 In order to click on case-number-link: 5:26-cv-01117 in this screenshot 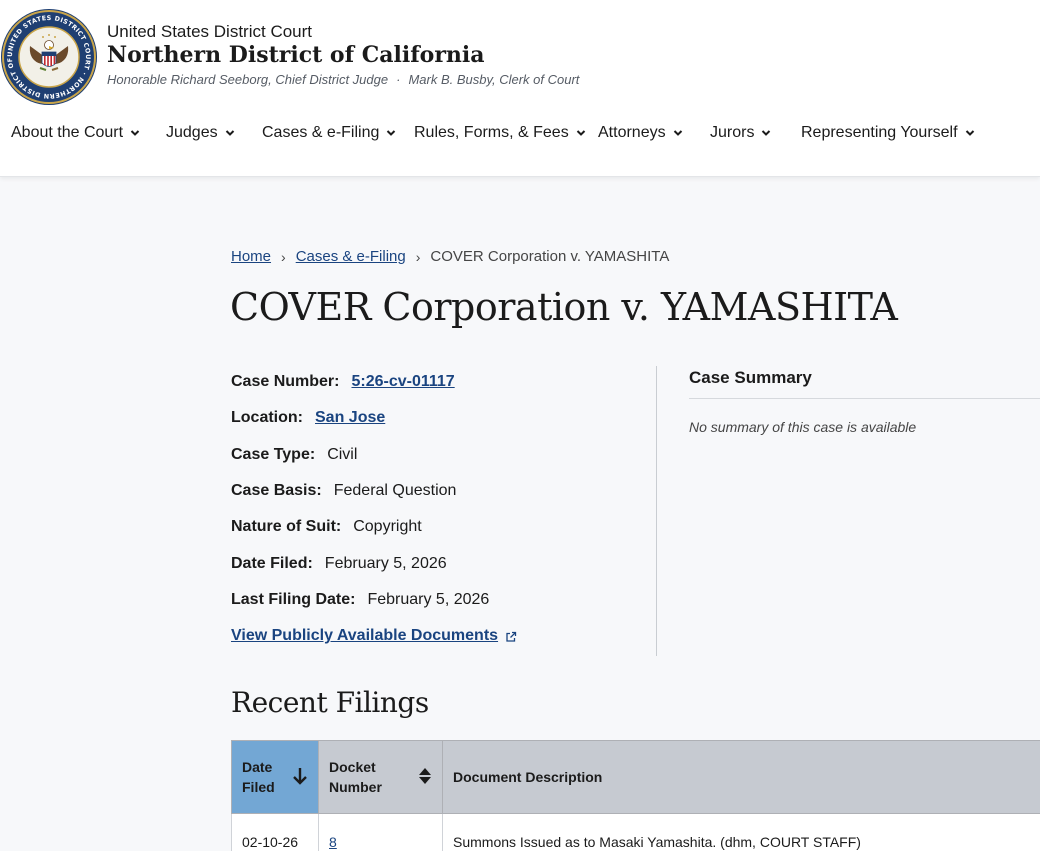, I will do `click(402, 382)`.